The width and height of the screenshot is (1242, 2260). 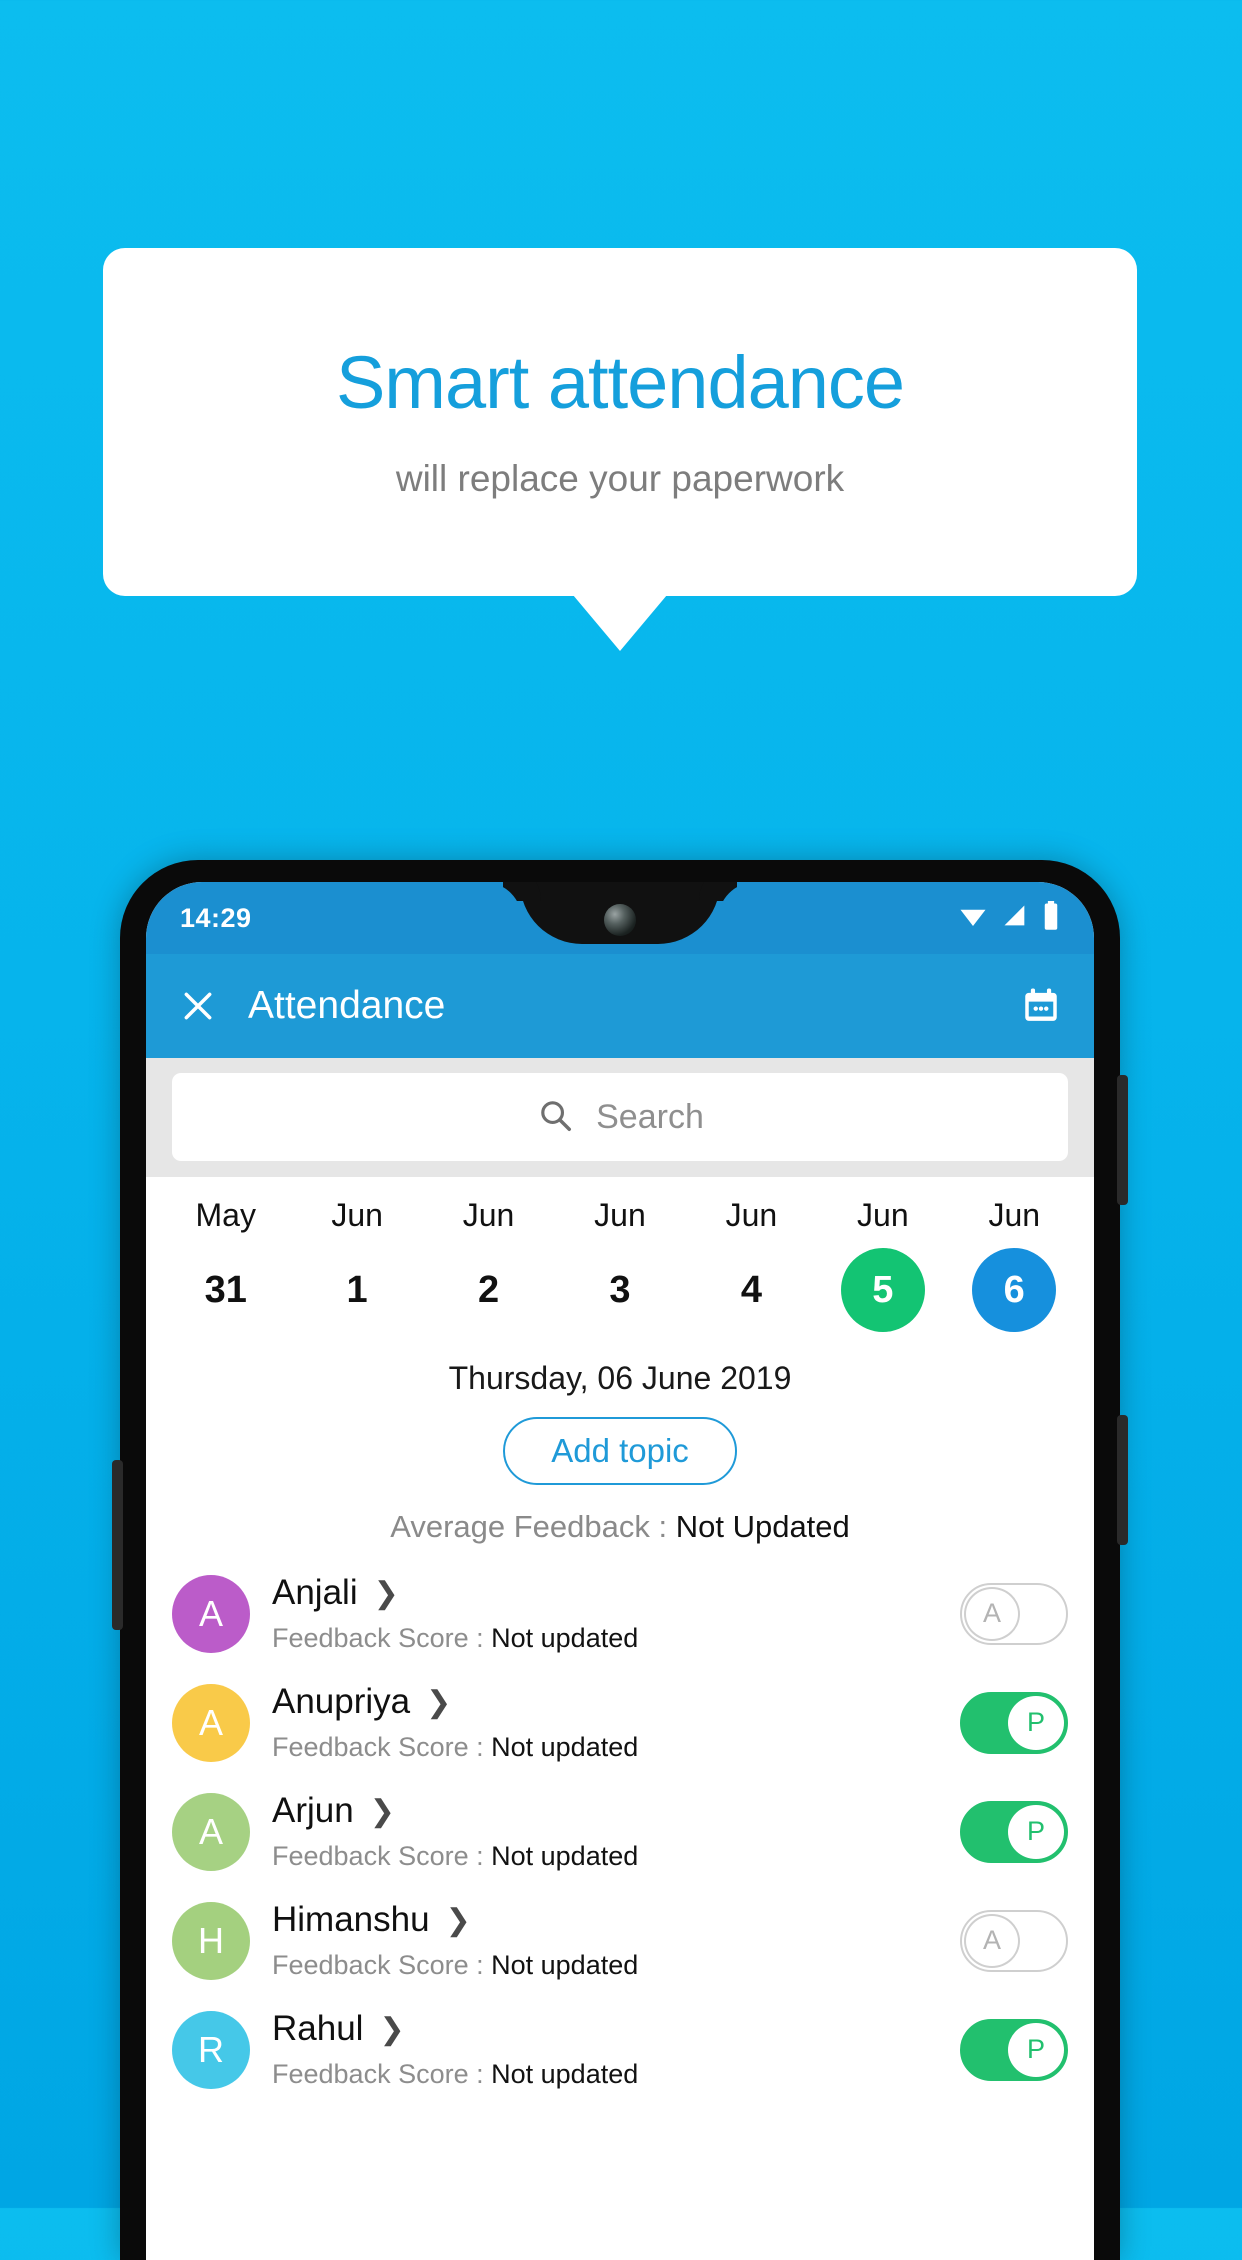 I want to click on student-name-row: Arjun ❯, so click(x=605, y=1811).